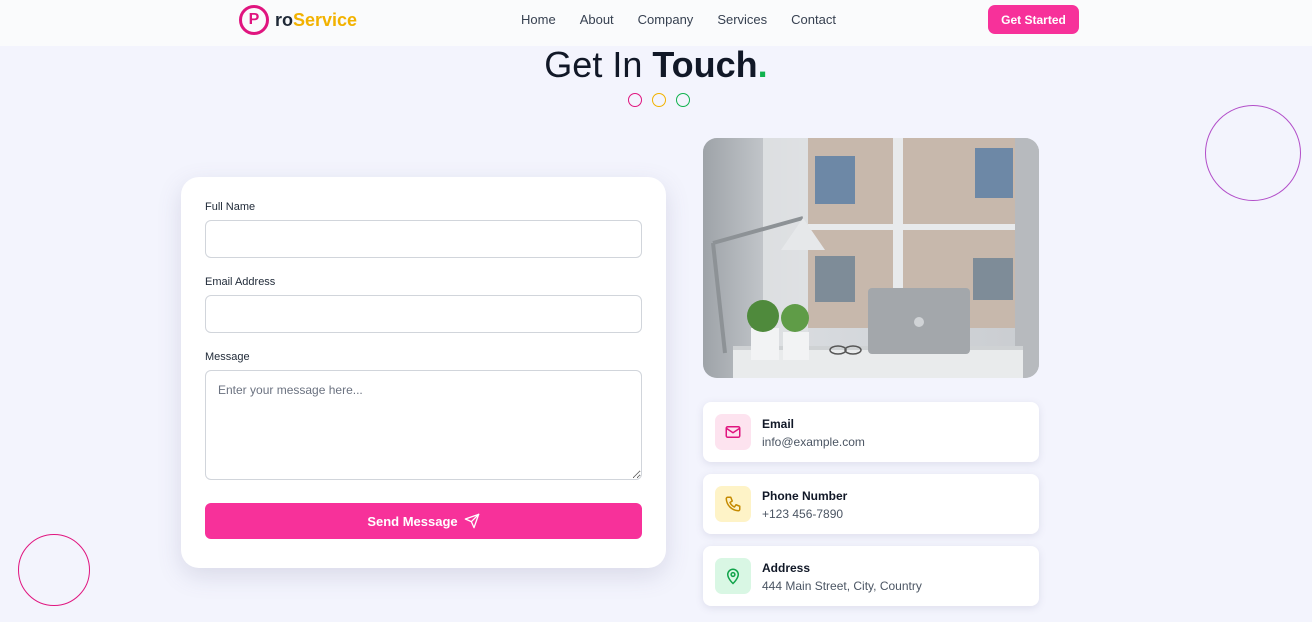  I want to click on email-label: Email Address, so click(240, 282).